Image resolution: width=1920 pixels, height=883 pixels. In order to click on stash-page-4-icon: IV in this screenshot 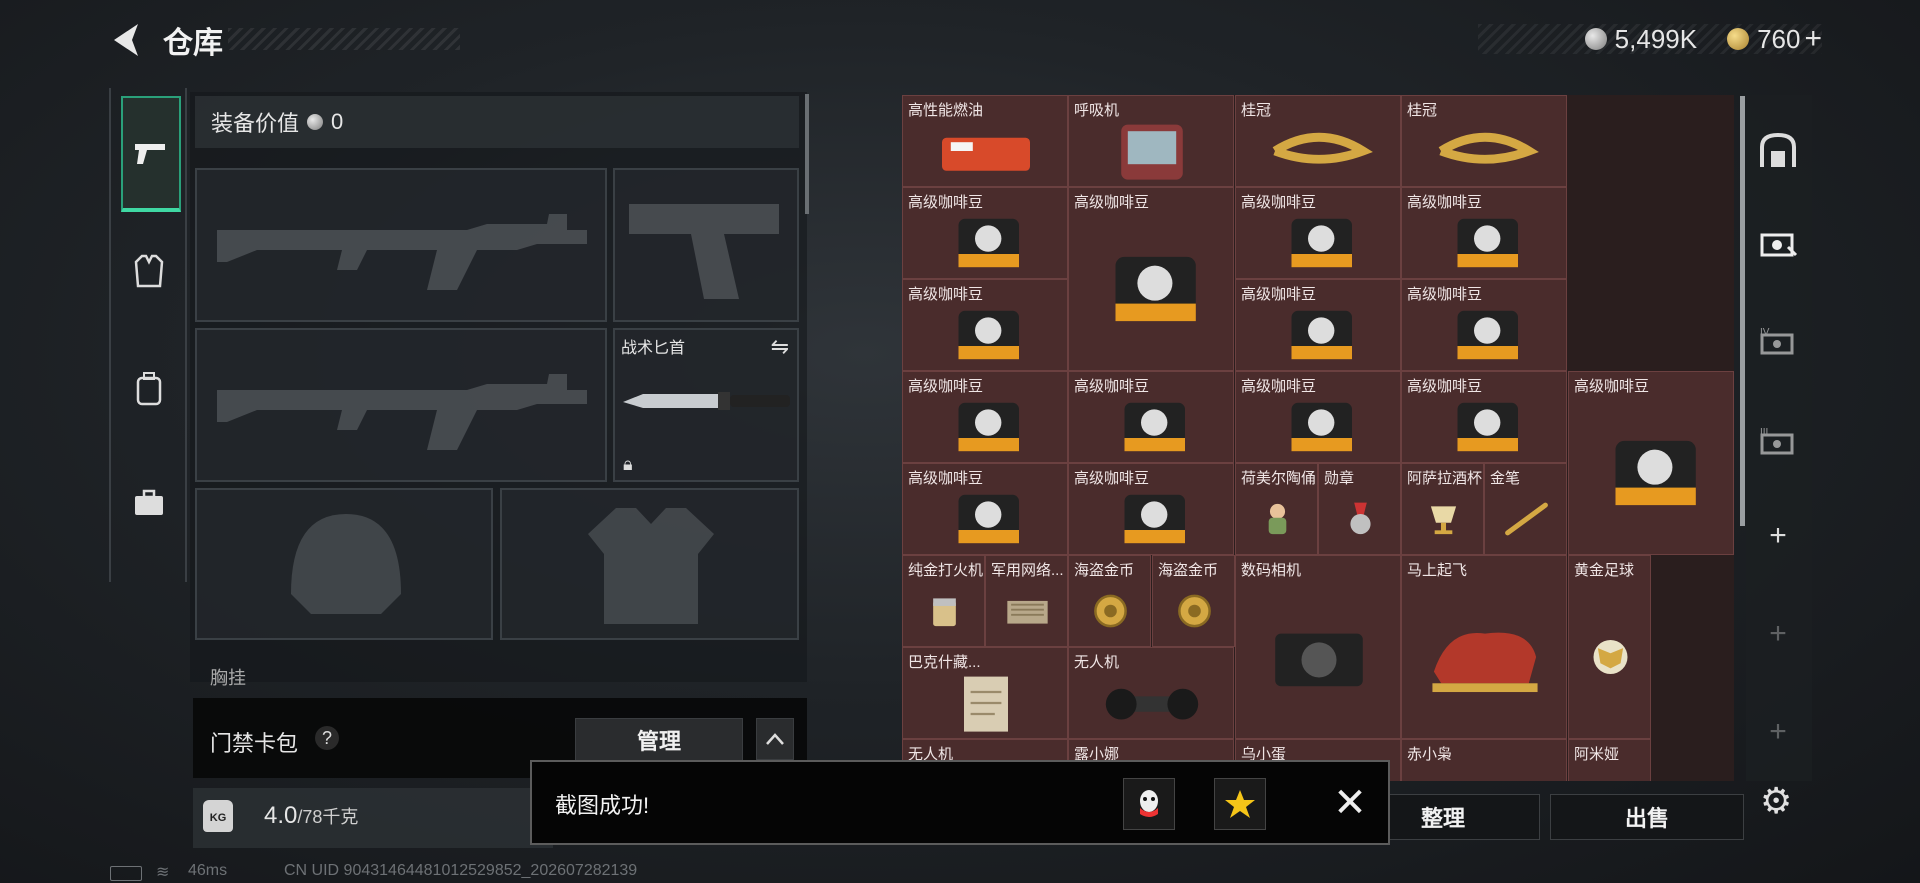, I will do `click(1778, 340)`.